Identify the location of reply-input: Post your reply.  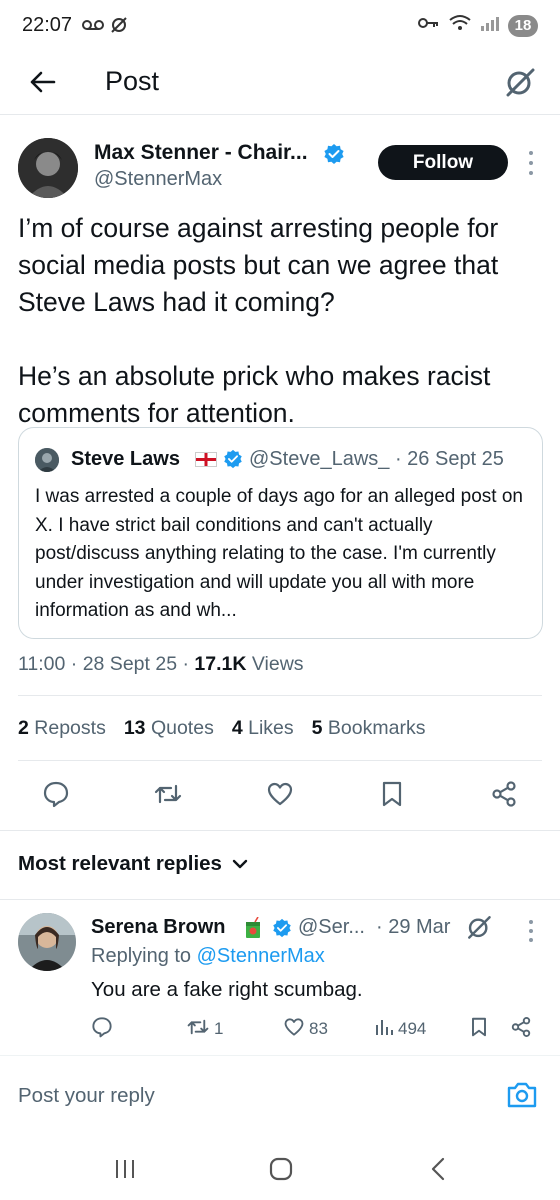
(86, 1096).